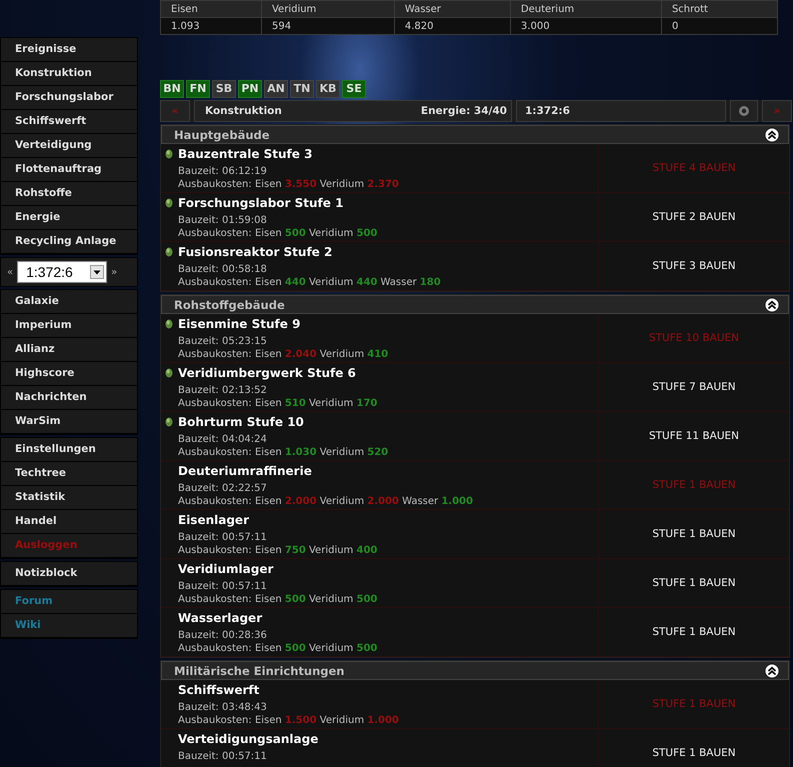 This screenshot has height=767, width=793. What do you see at coordinates (223, 269) in the screenshot?
I see `build-time: Bauzeit: 00:58:18` at bounding box center [223, 269].